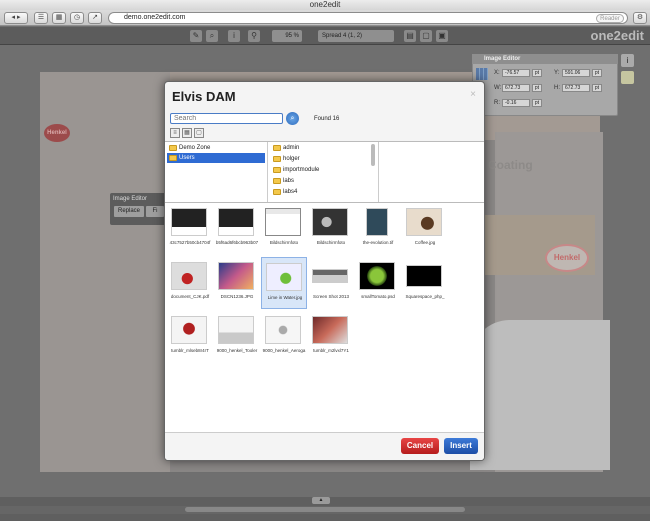 Image resolution: width=650 pixels, height=521 pixels. I want to click on asset-tile: b5f6ad6f6bcb963b07, so click(237, 229).